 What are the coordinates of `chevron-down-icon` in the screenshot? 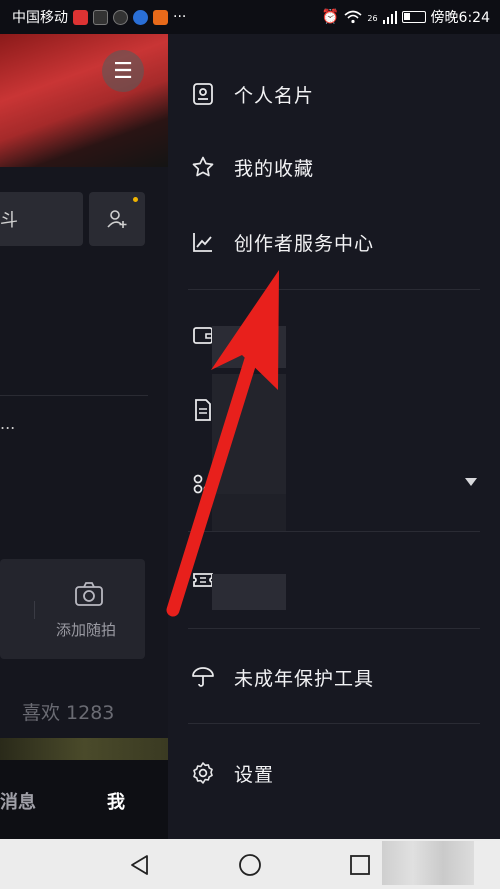 It's located at (471, 482).